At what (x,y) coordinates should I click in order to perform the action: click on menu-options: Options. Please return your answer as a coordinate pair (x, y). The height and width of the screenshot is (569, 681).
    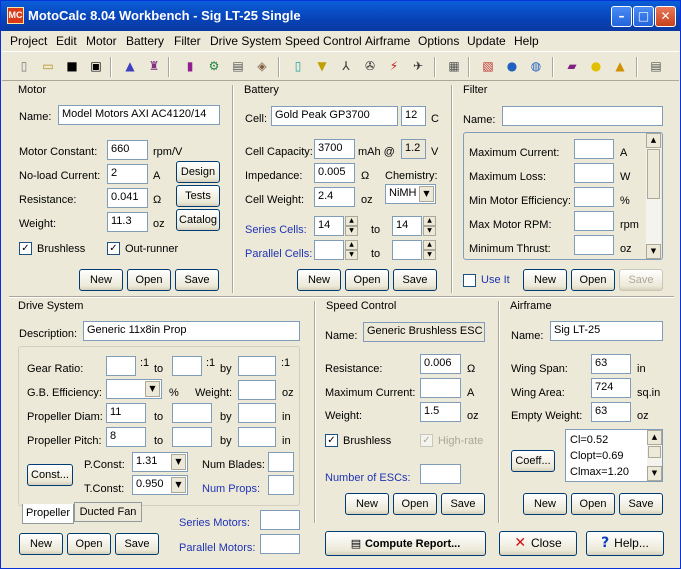
    Looking at the image, I should click on (438, 41).